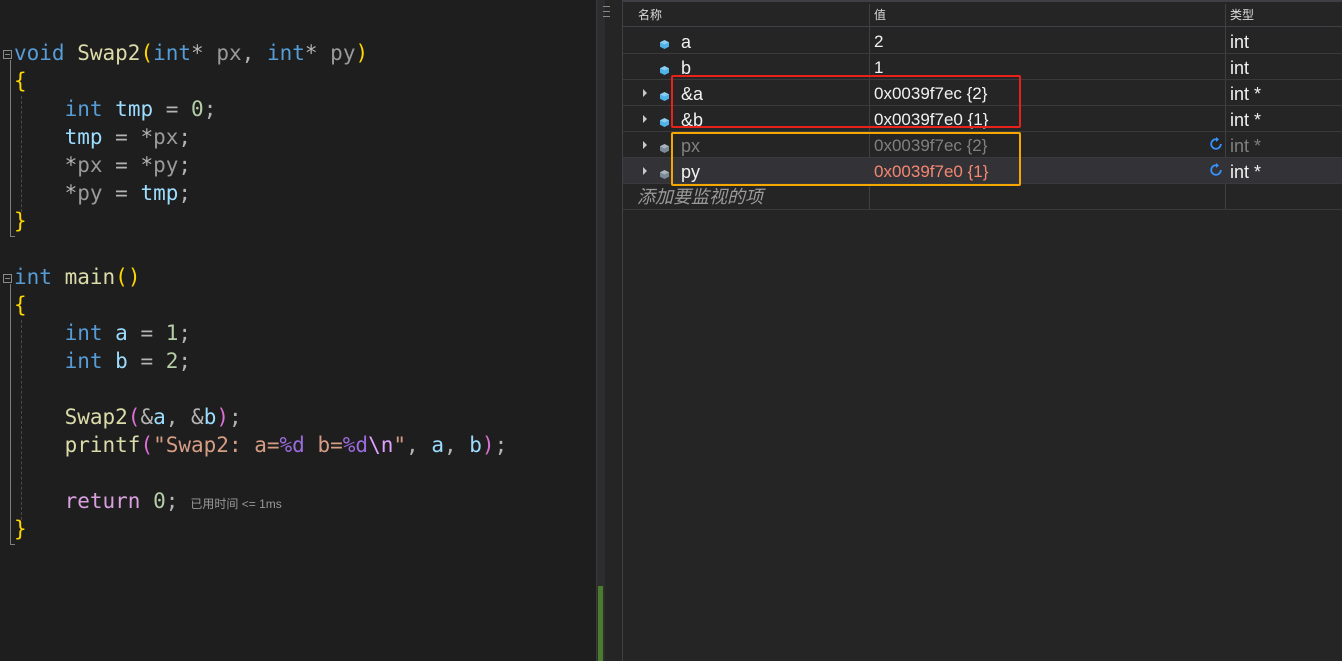 This screenshot has width=1342, height=661. I want to click on code-line: int tmp = 0;, so click(115, 109).